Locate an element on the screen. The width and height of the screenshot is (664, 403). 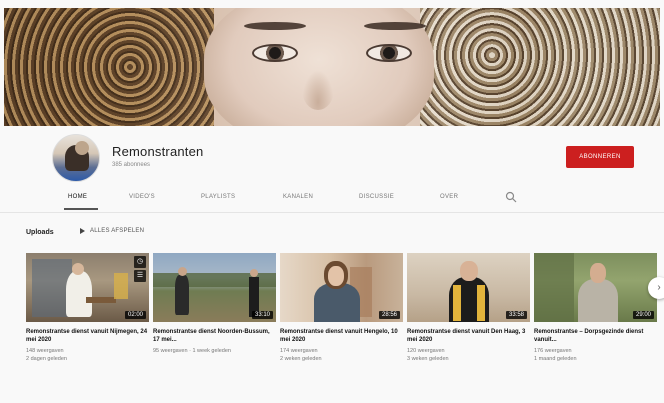
video-views: 95 weergaven is located at coordinates (170, 351).